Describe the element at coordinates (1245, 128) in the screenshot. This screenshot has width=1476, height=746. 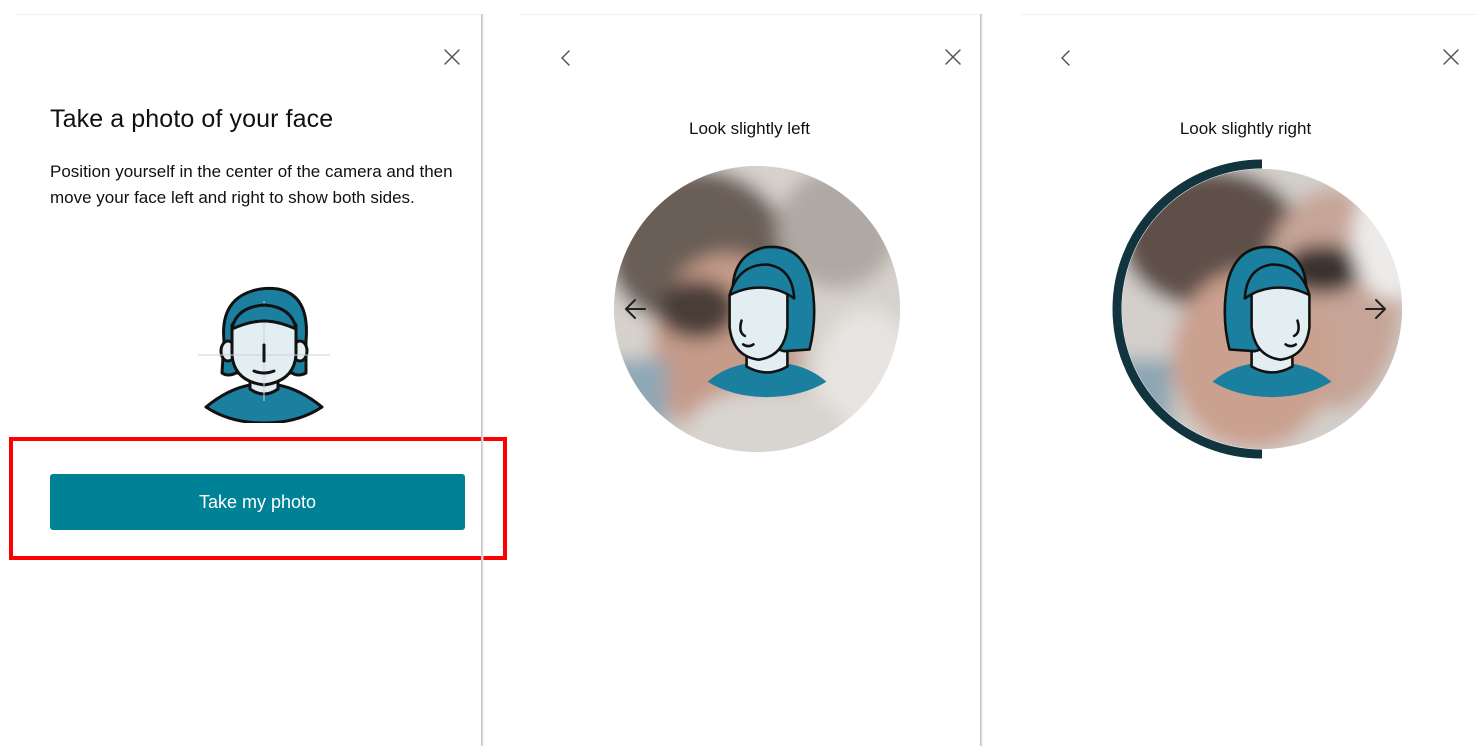
I see `instruction-label: Look slightly right` at that location.